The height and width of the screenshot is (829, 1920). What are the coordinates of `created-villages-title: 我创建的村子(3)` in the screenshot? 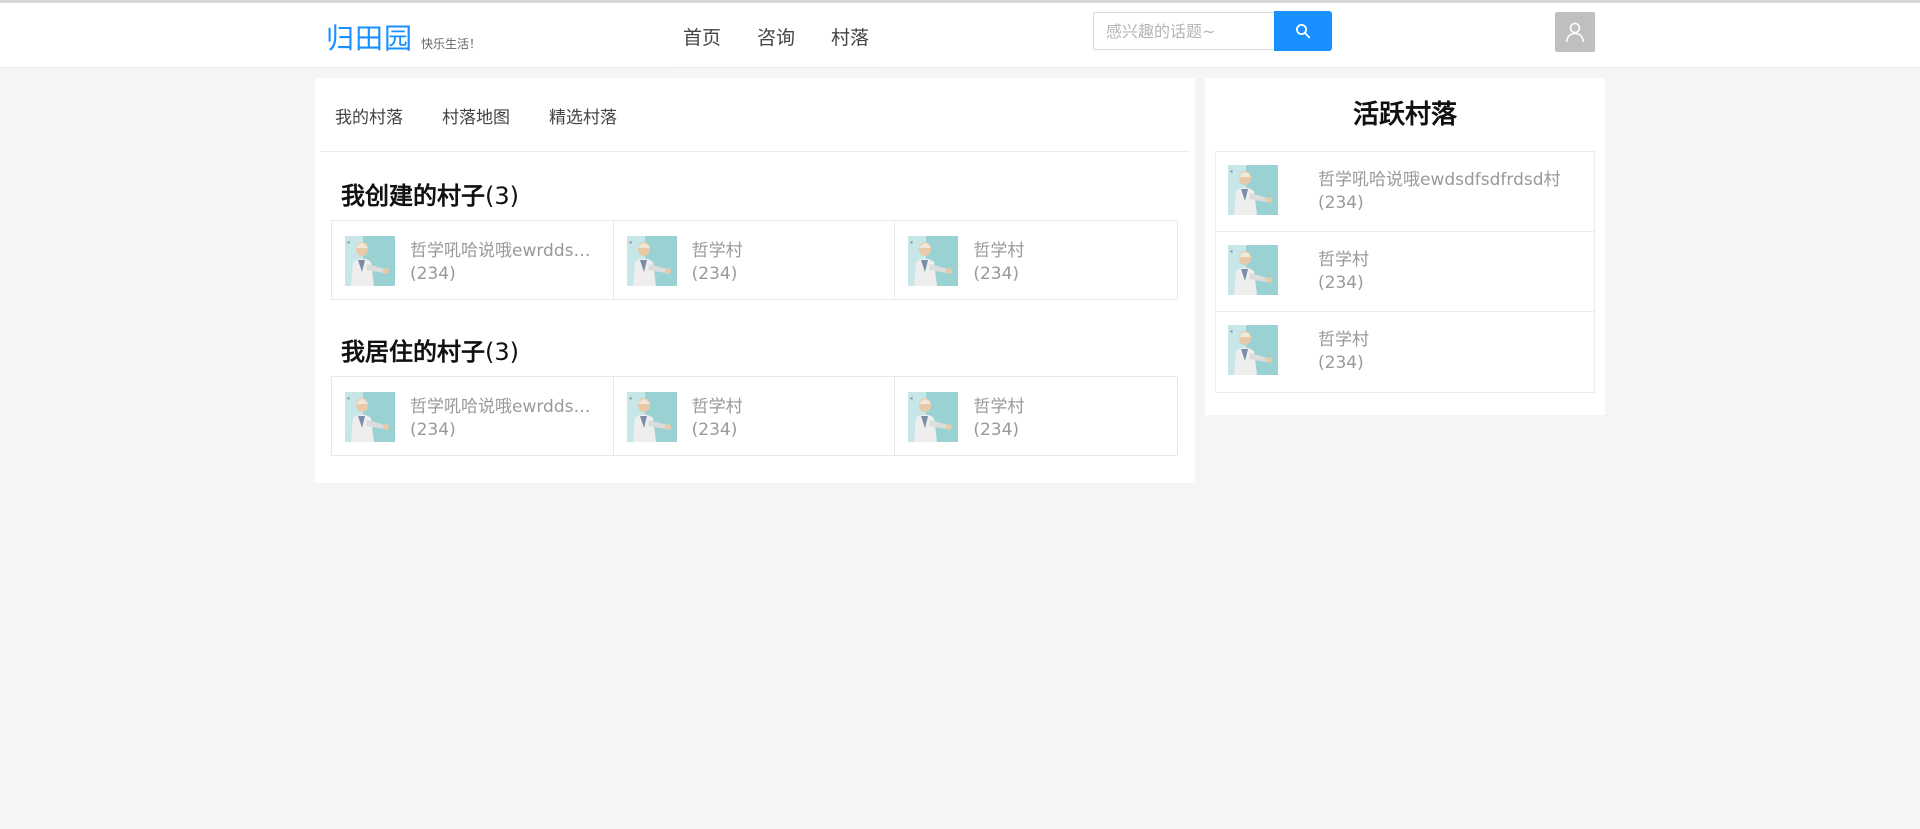 It's located at (430, 193).